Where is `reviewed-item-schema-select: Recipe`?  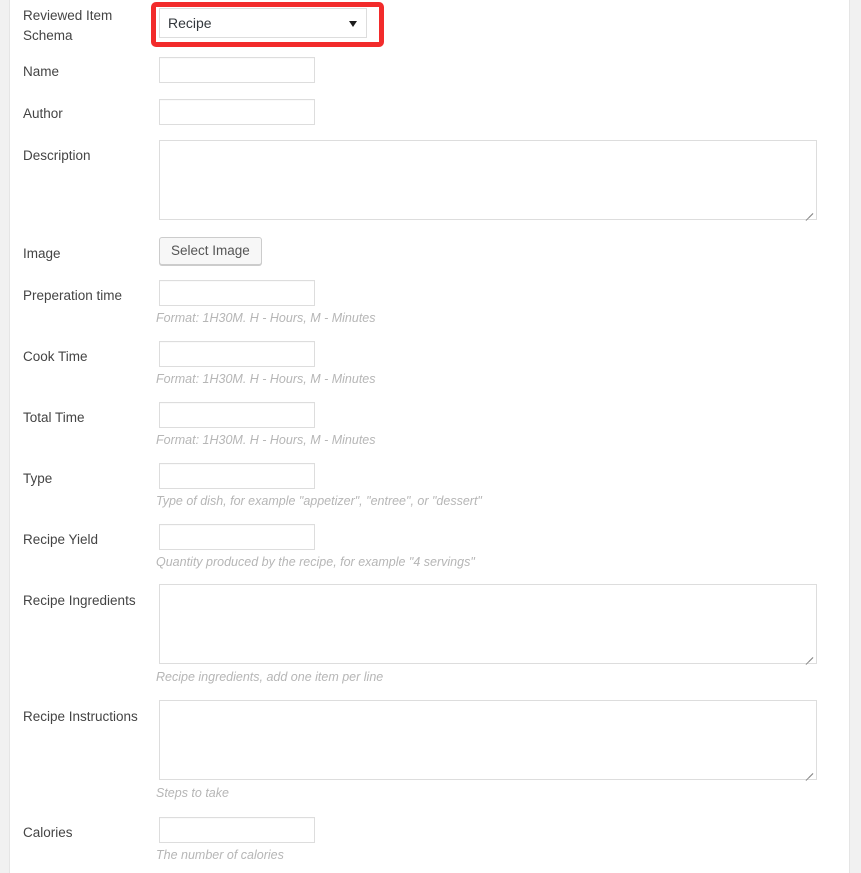 reviewed-item-schema-select: Recipe is located at coordinates (263, 23).